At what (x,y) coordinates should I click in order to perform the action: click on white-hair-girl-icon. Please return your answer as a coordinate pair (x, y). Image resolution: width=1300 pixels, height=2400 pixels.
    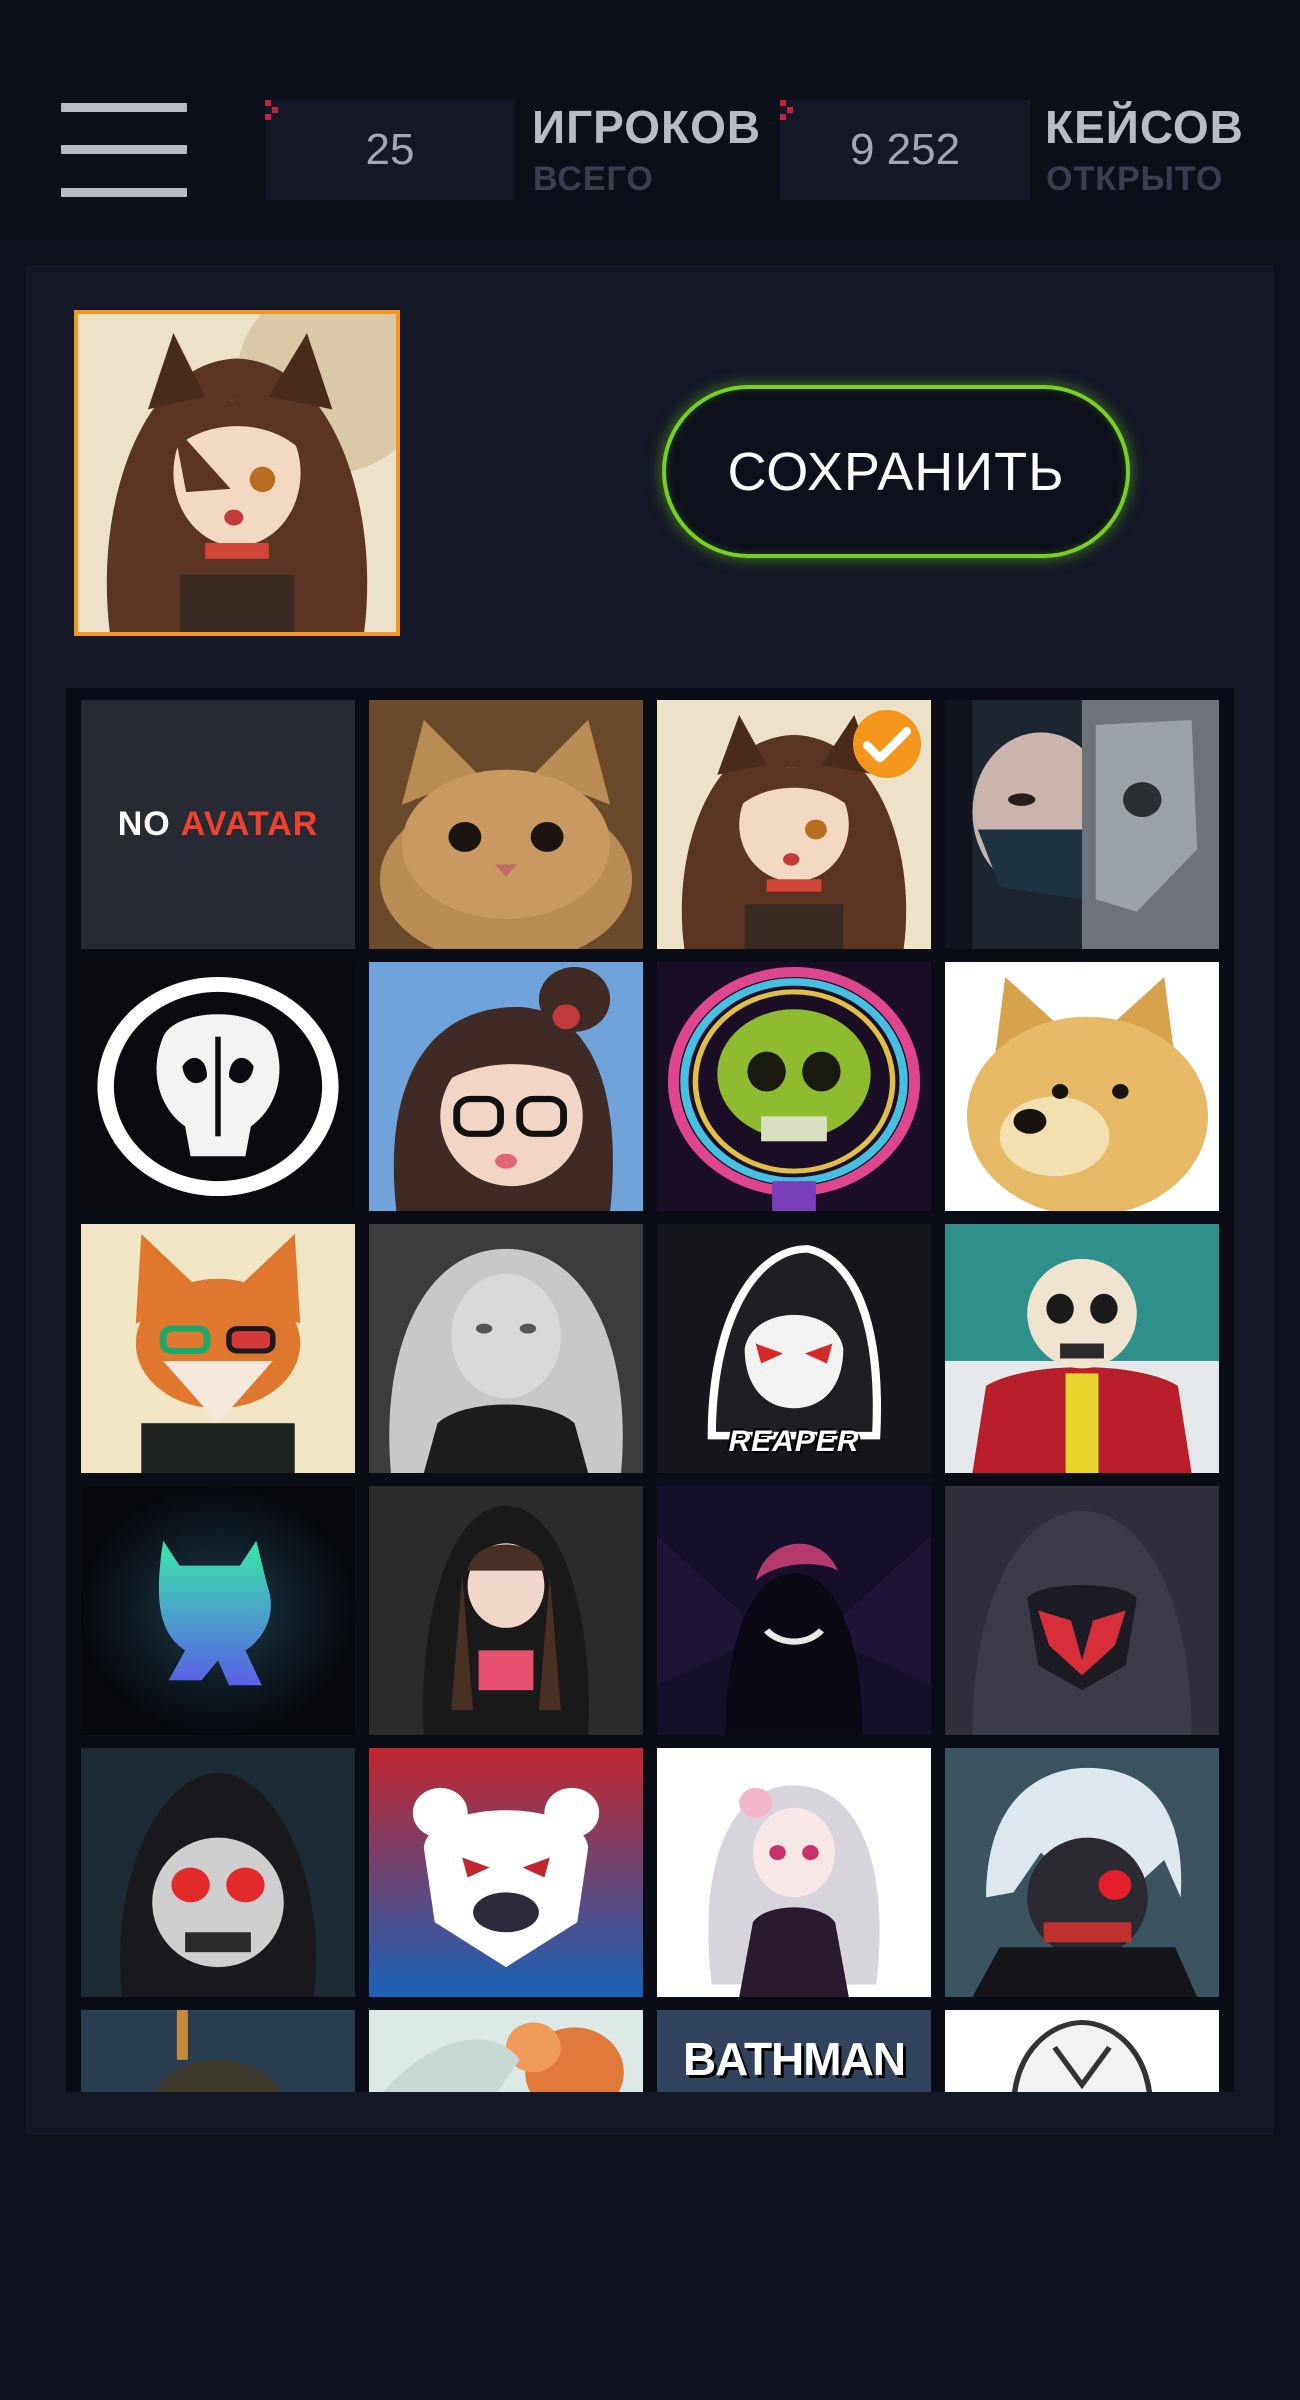
    Looking at the image, I should click on (794, 1872).